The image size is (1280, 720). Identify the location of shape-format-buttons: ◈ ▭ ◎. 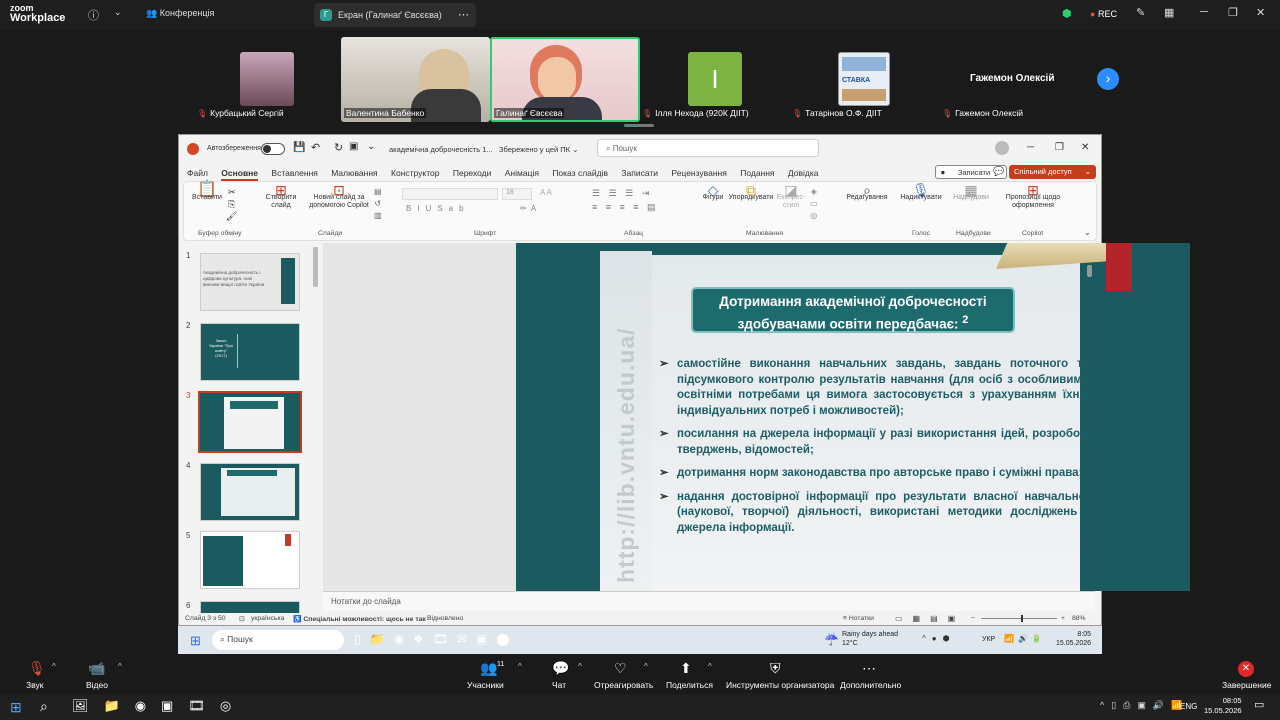
(814, 204).